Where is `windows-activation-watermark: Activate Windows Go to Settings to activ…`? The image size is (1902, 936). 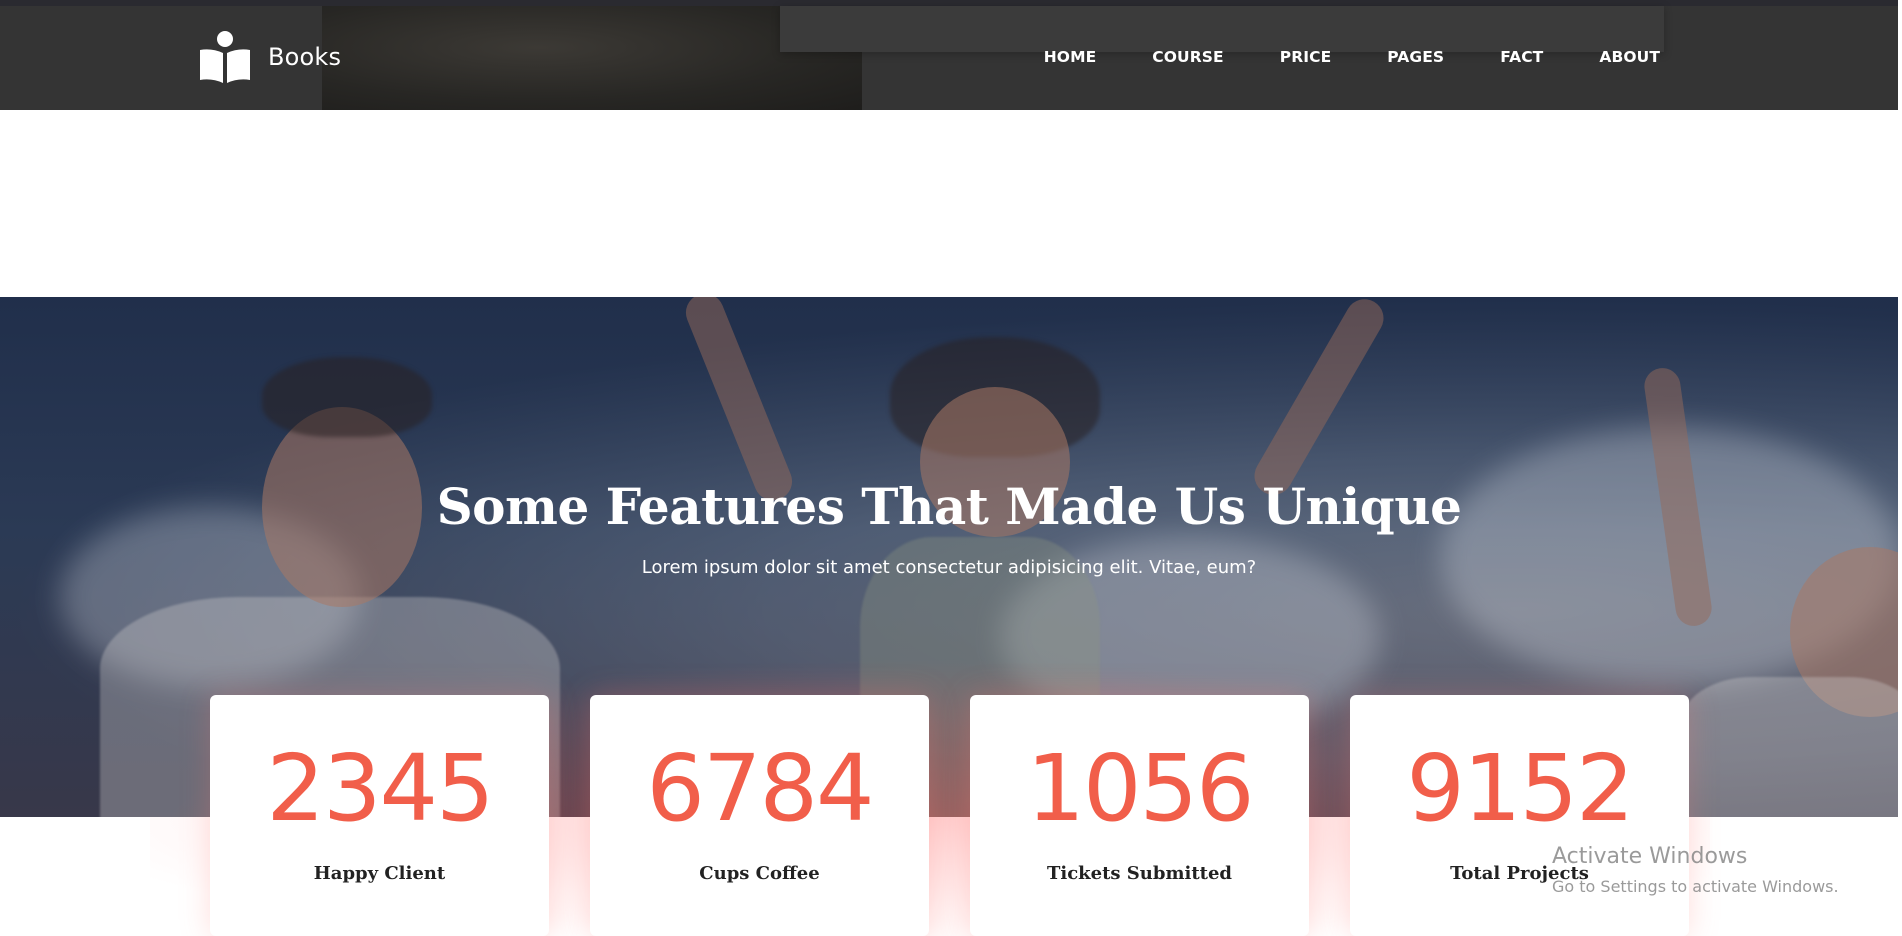 windows-activation-watermark: Activate Windows Go to Settings to activ… is located at coordinates (1695, 870).